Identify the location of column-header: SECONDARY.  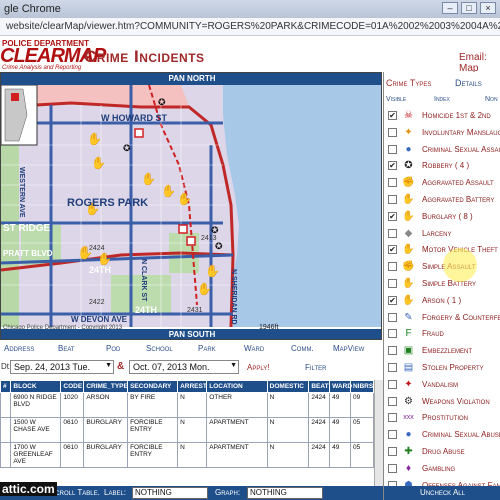
(153, 386).